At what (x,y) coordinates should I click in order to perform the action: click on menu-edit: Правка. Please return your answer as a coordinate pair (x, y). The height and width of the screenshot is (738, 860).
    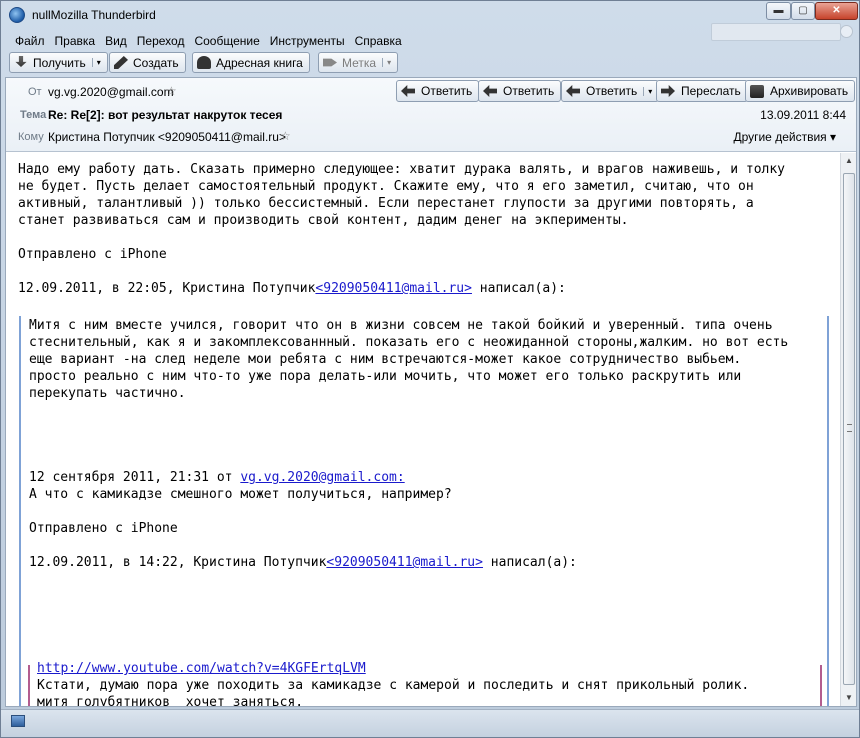
    Looking at the image, I should click on (75, 41).